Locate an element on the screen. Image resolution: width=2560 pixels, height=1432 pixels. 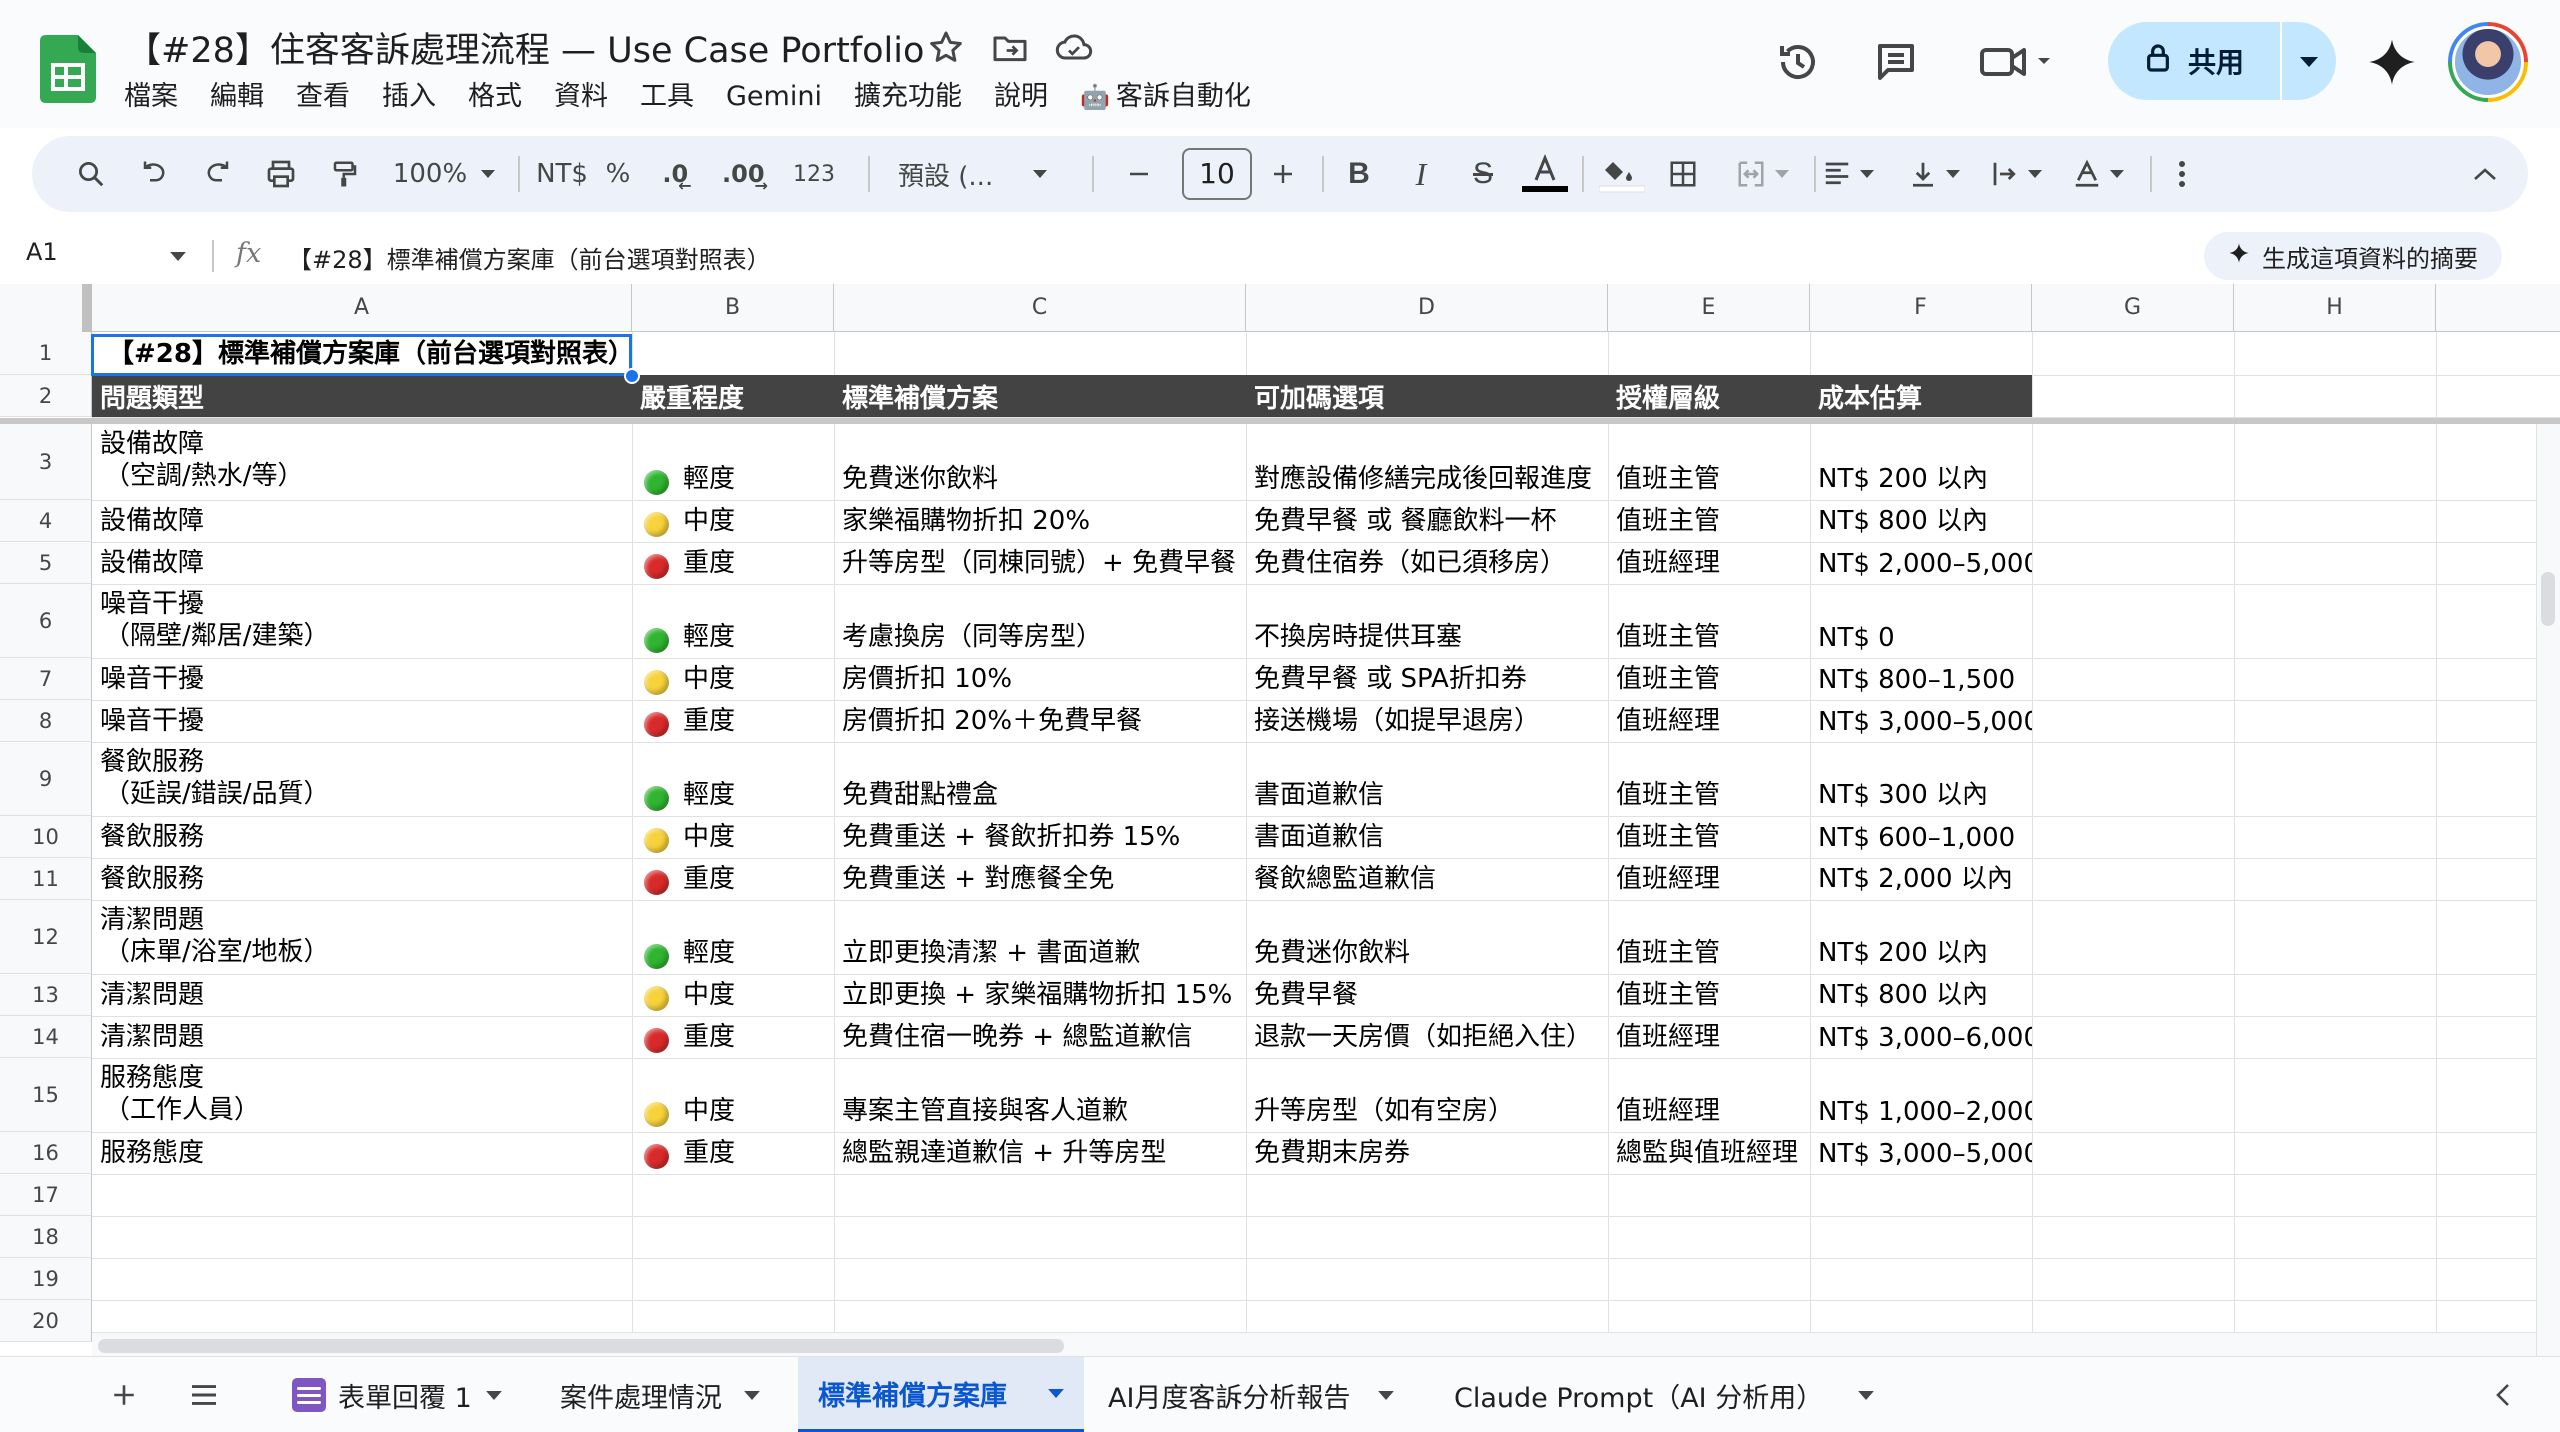
compensation-plan-cell: 升等房型（同棟同號）+ 免費早餐 is located at coordinates (1040, 563).